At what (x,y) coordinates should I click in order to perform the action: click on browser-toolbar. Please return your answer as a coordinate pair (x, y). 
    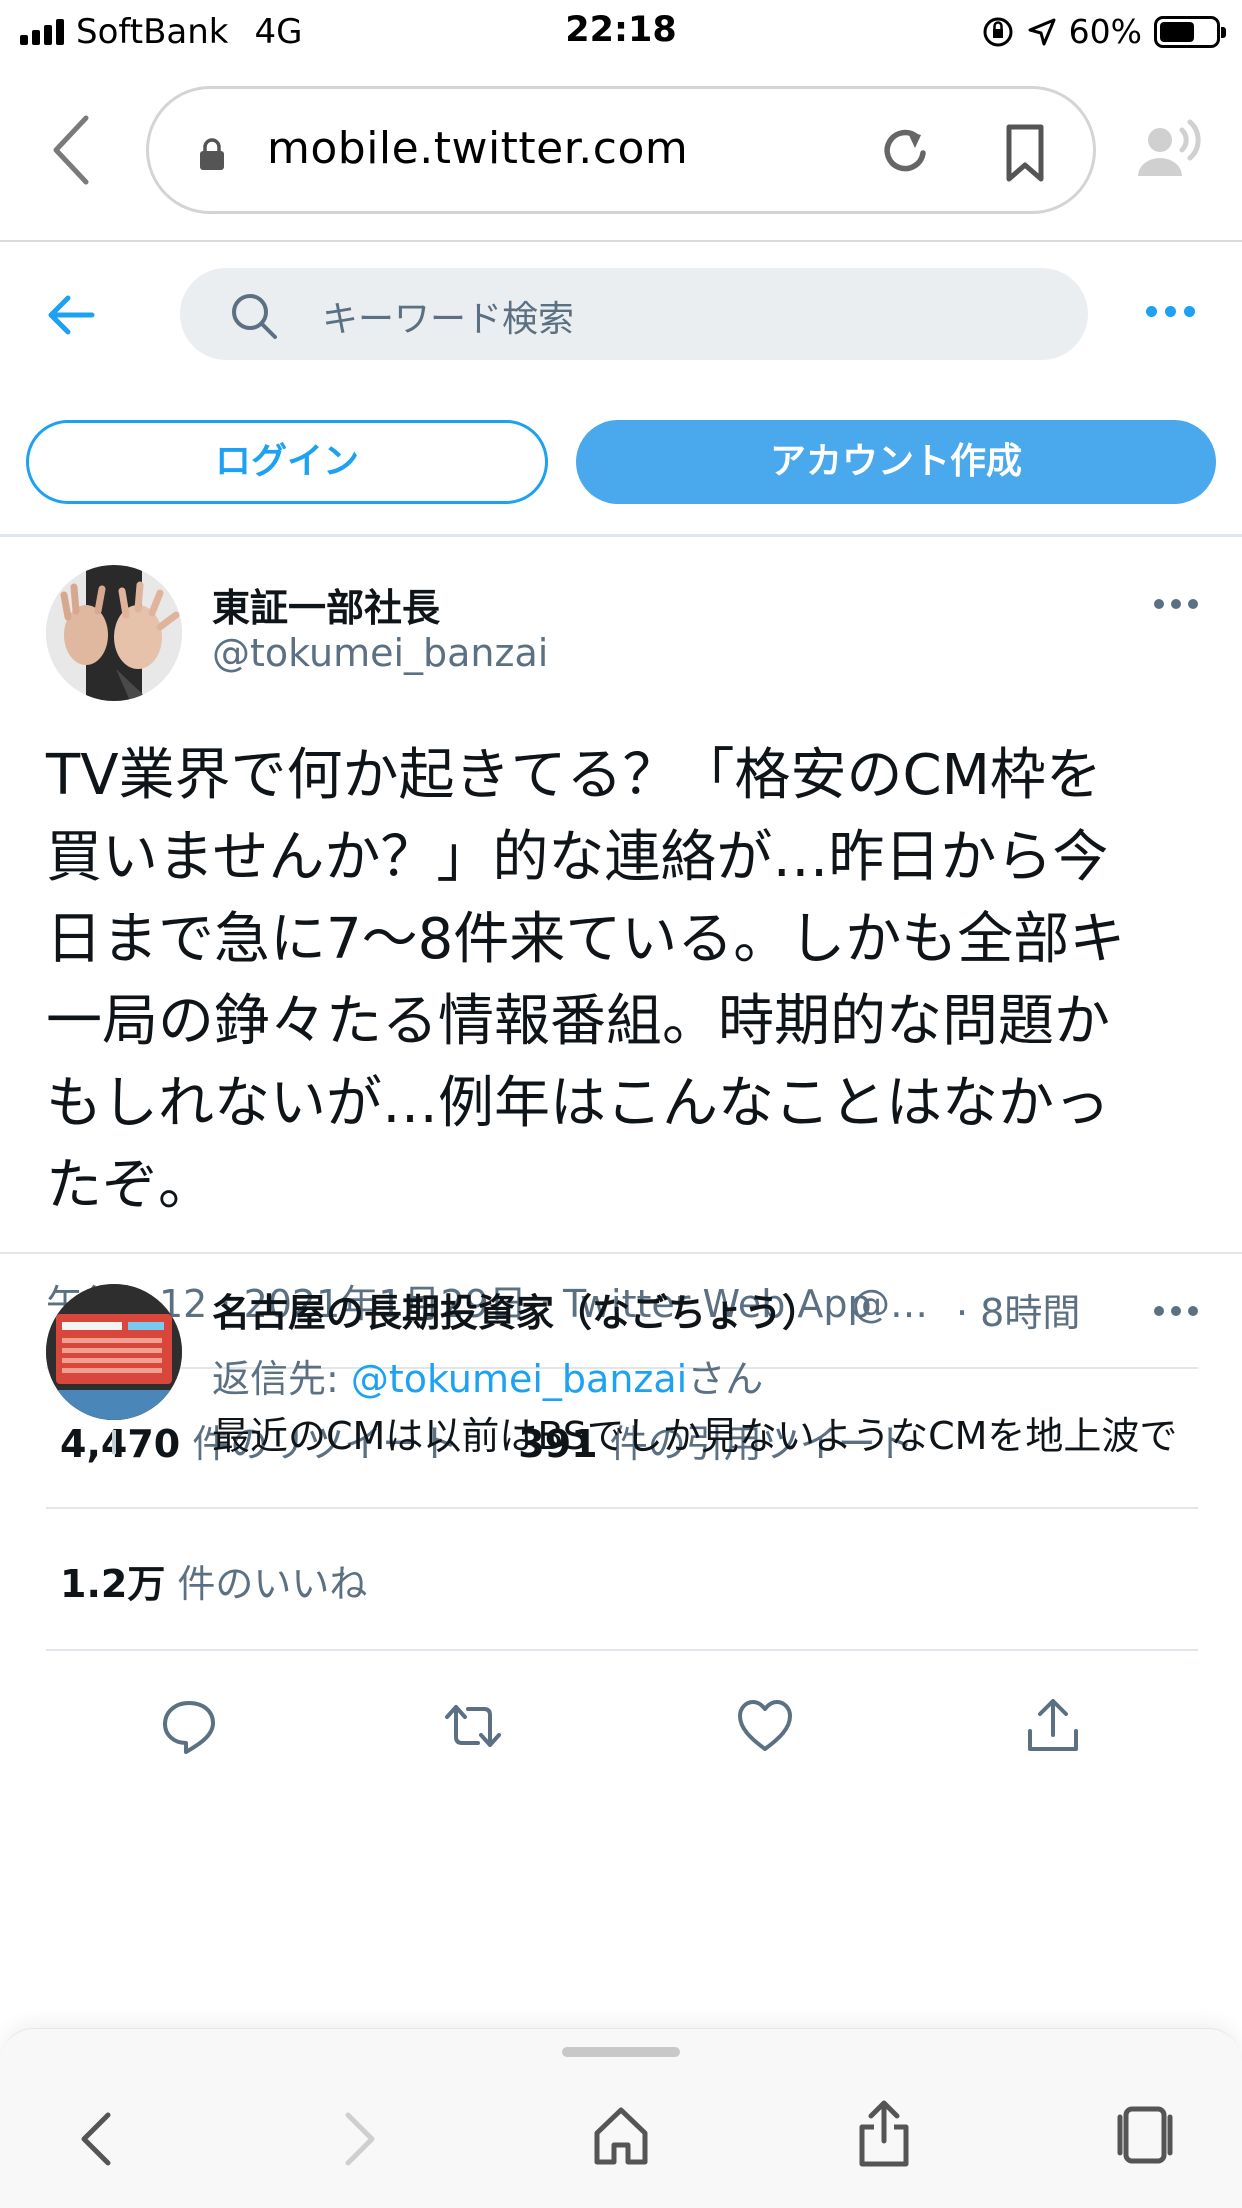
    Looking at the image, I should click on (621, 2118).